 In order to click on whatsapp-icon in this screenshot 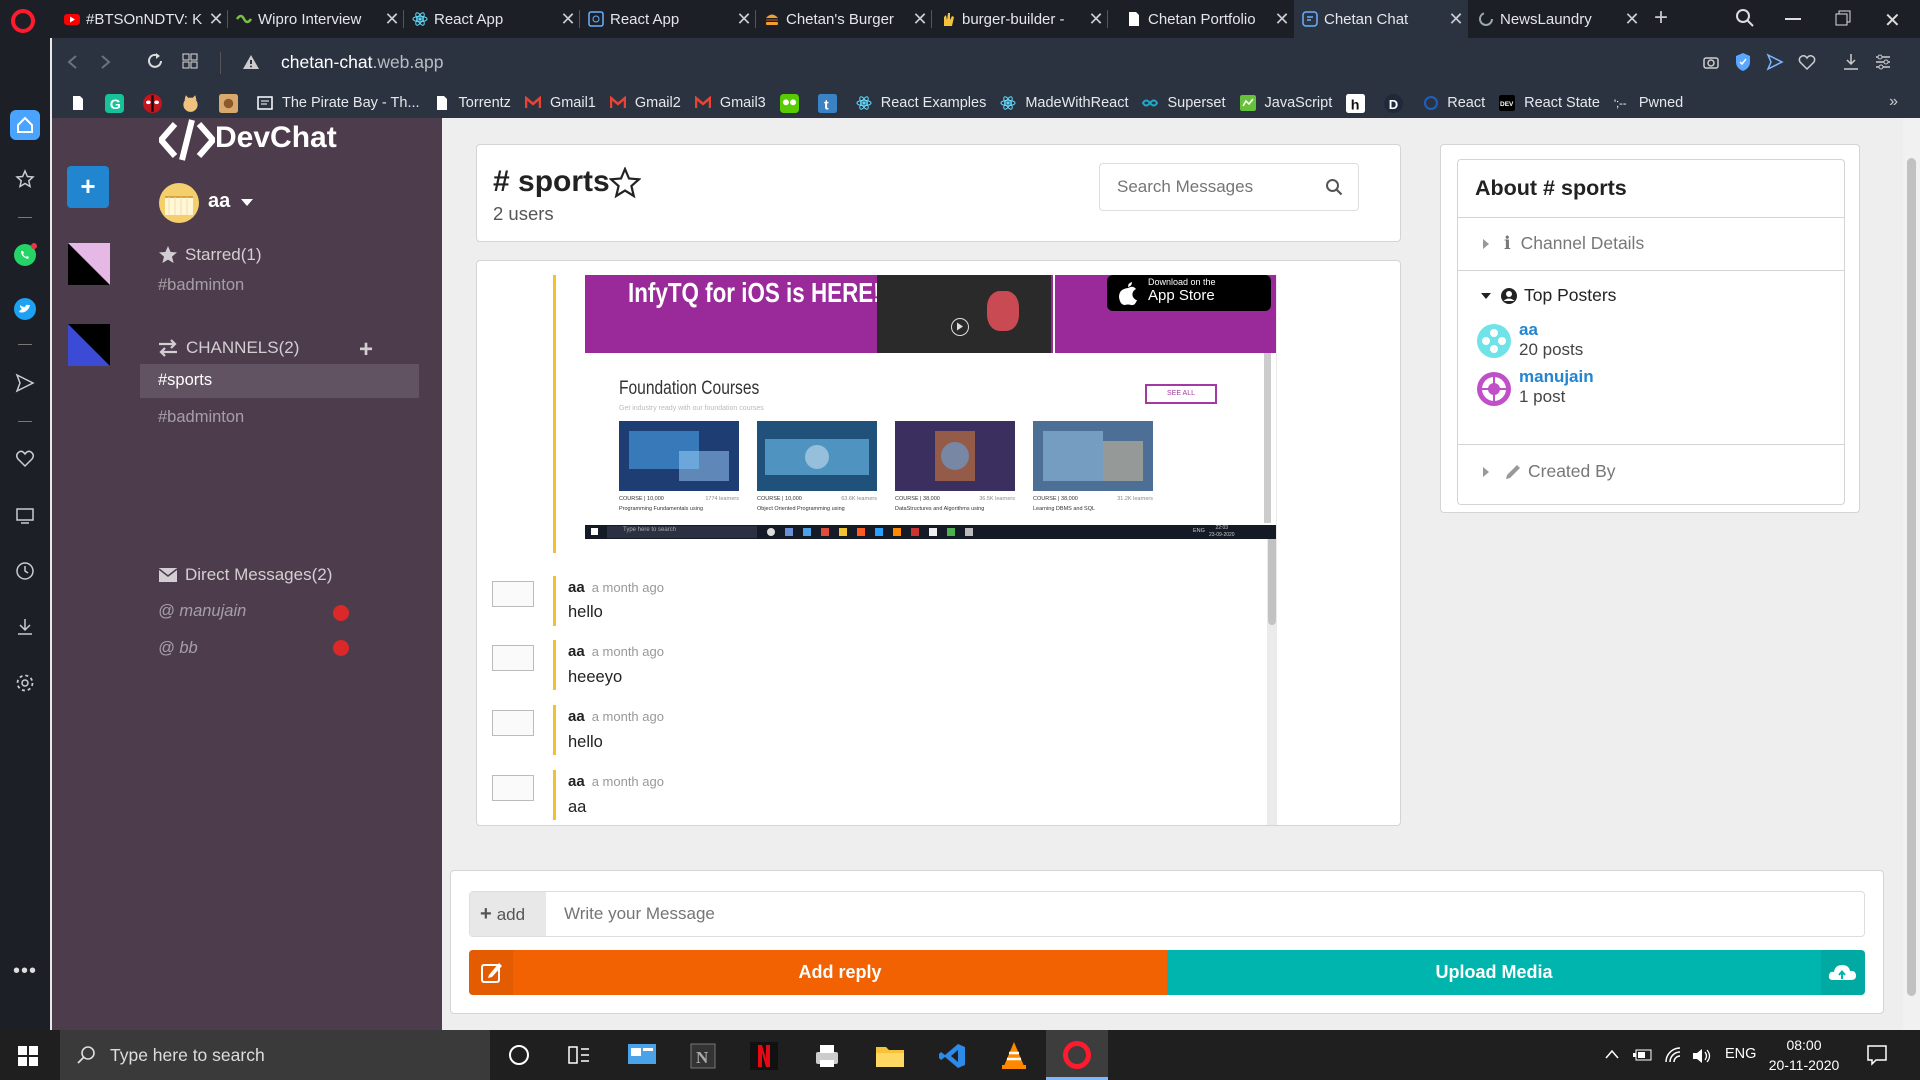, I will do `click(25, 255)`.